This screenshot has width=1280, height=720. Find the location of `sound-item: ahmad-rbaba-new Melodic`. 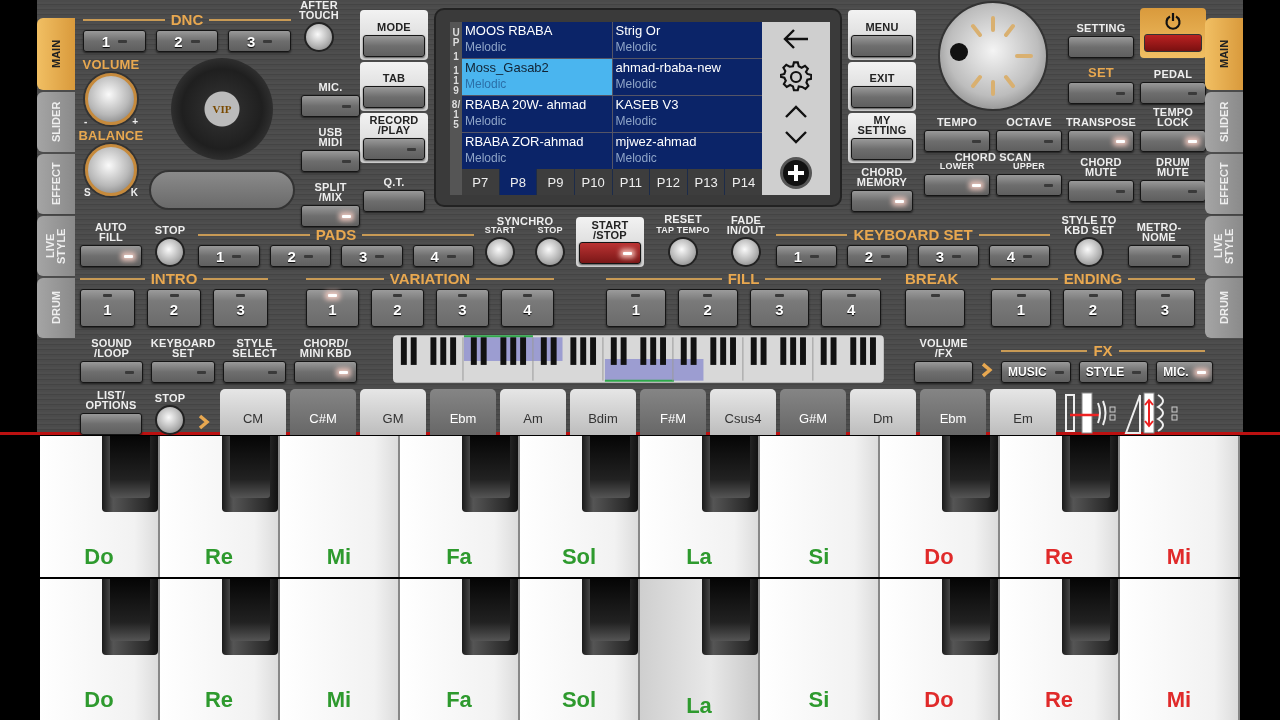

sound-item: ahmad-rbaba-new Melodic is located at coordinates (687, 77).